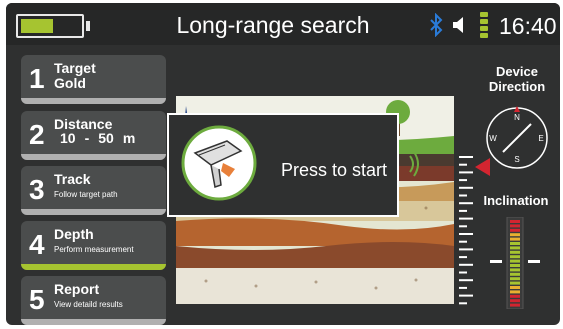  What do you see at coordinates (37, 244) in the screenshot?
I see `menu-number: 4` at bounding box center [37, 244].